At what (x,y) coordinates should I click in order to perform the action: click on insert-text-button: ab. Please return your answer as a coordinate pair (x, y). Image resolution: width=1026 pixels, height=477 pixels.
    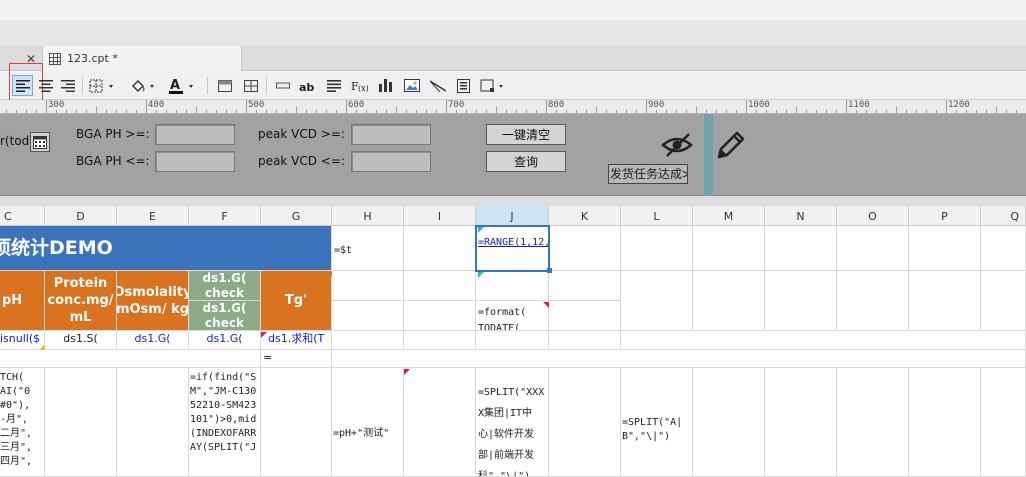
    Looking at the image, I should click on (307, 85).